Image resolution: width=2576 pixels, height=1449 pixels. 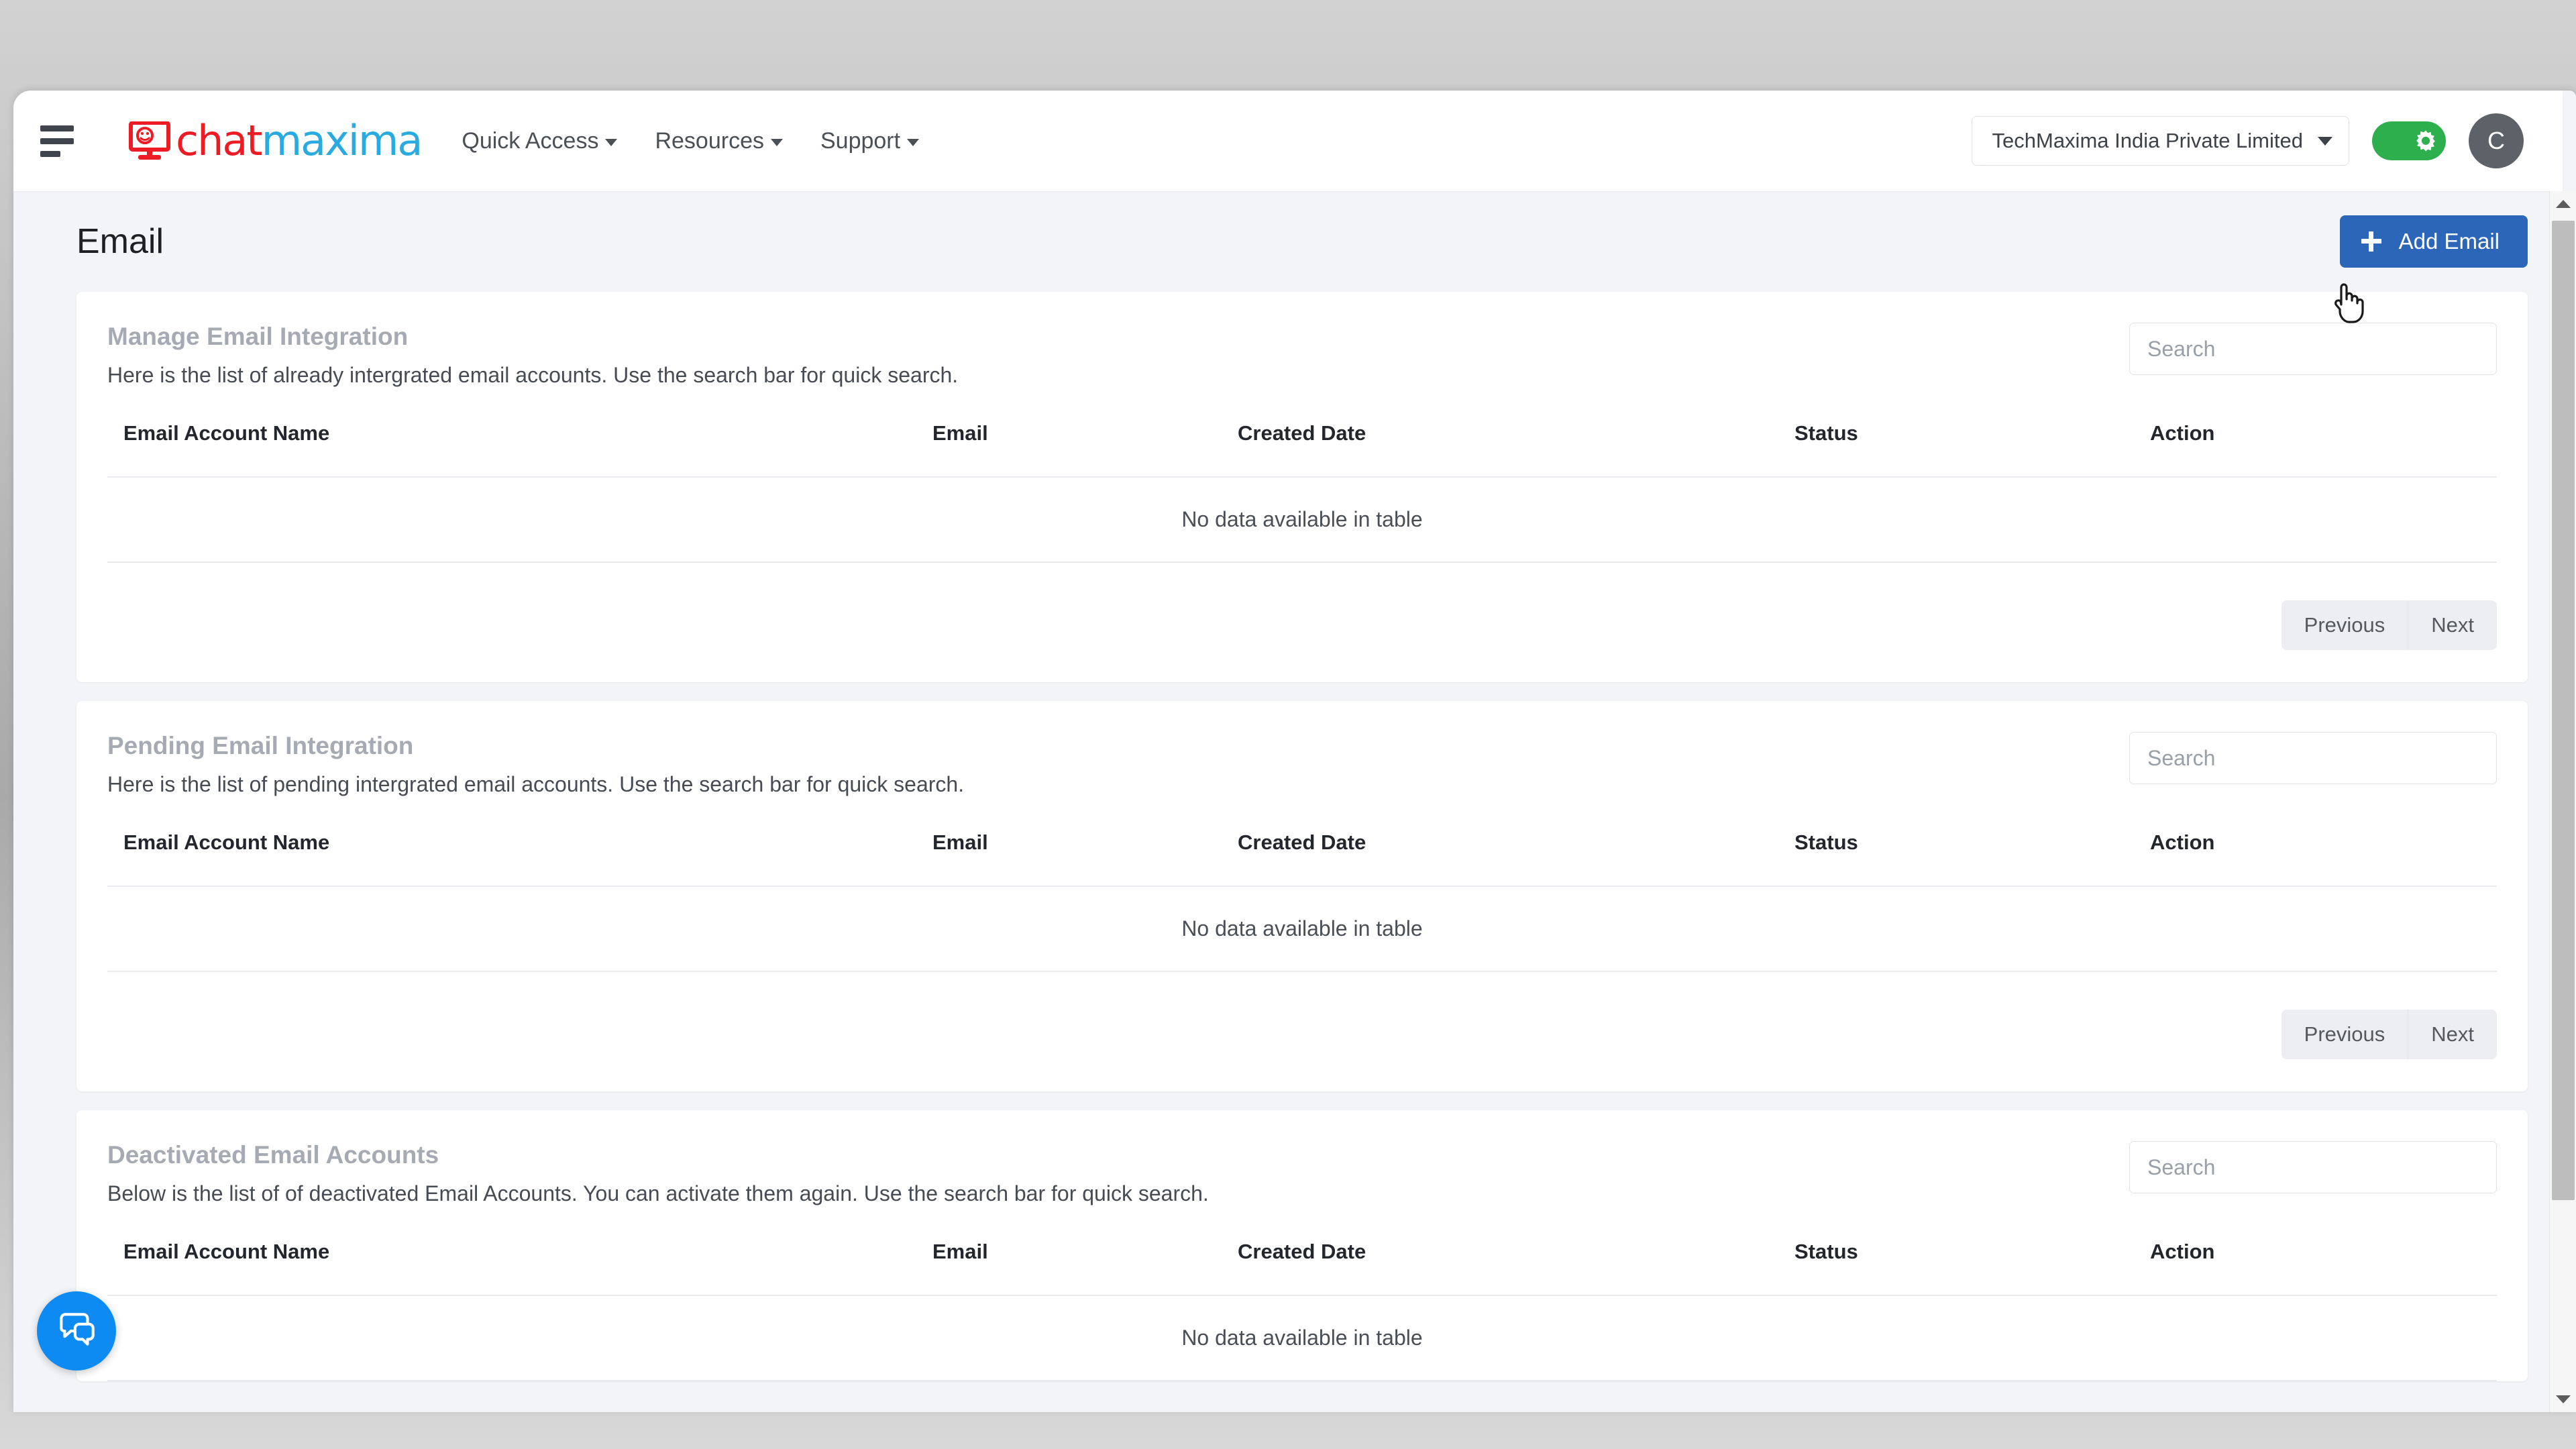 What do you see at coordinates (2409, 140) in the screenshot?
I see `settings-toggle` at bounding box center [2409, 140].